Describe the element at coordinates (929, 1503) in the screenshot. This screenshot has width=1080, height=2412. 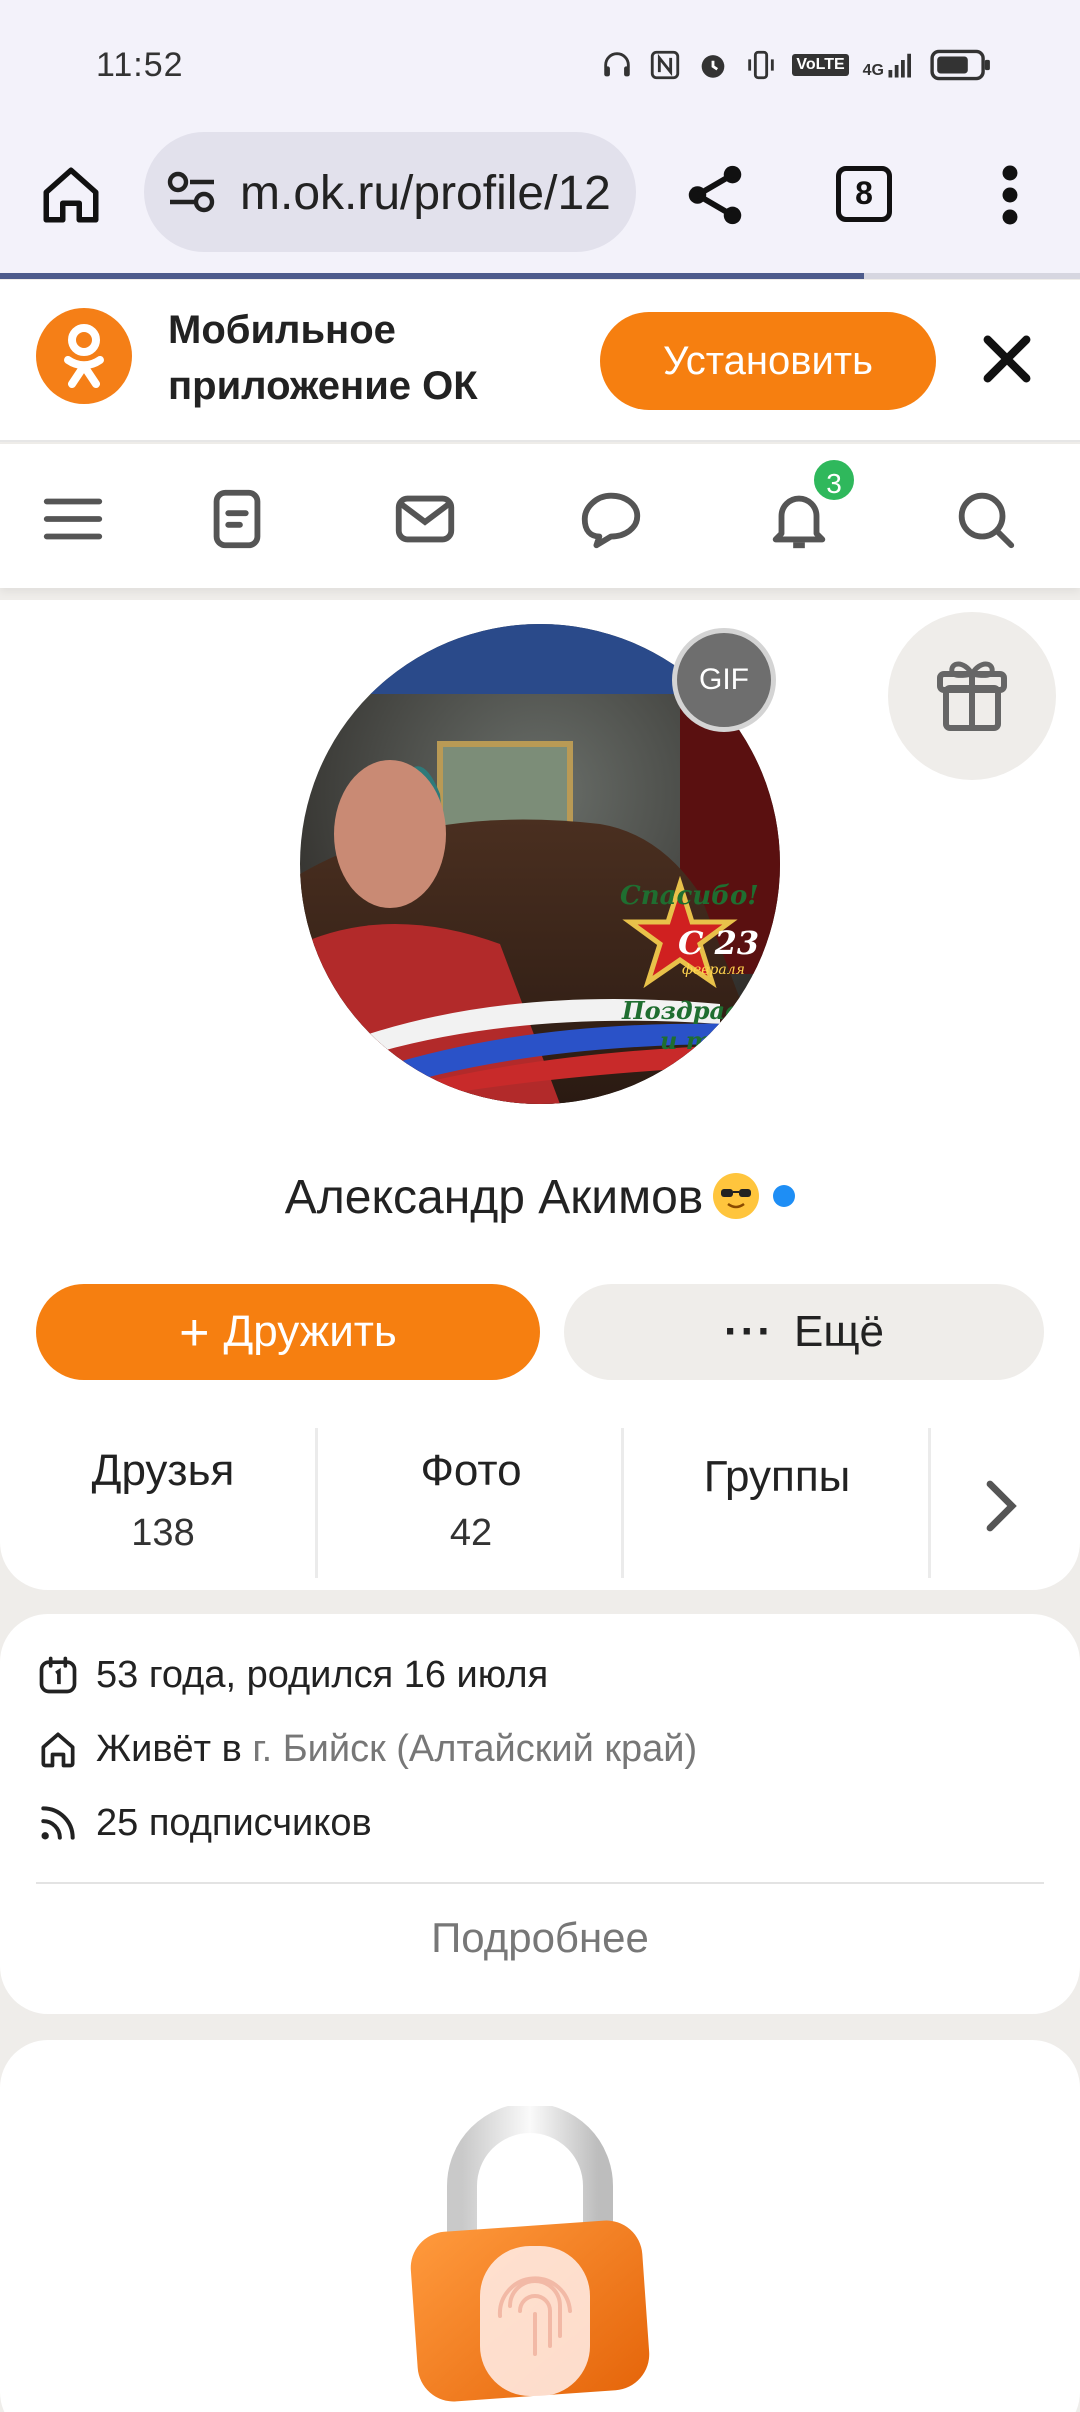
I see `stat-divider` at that location.